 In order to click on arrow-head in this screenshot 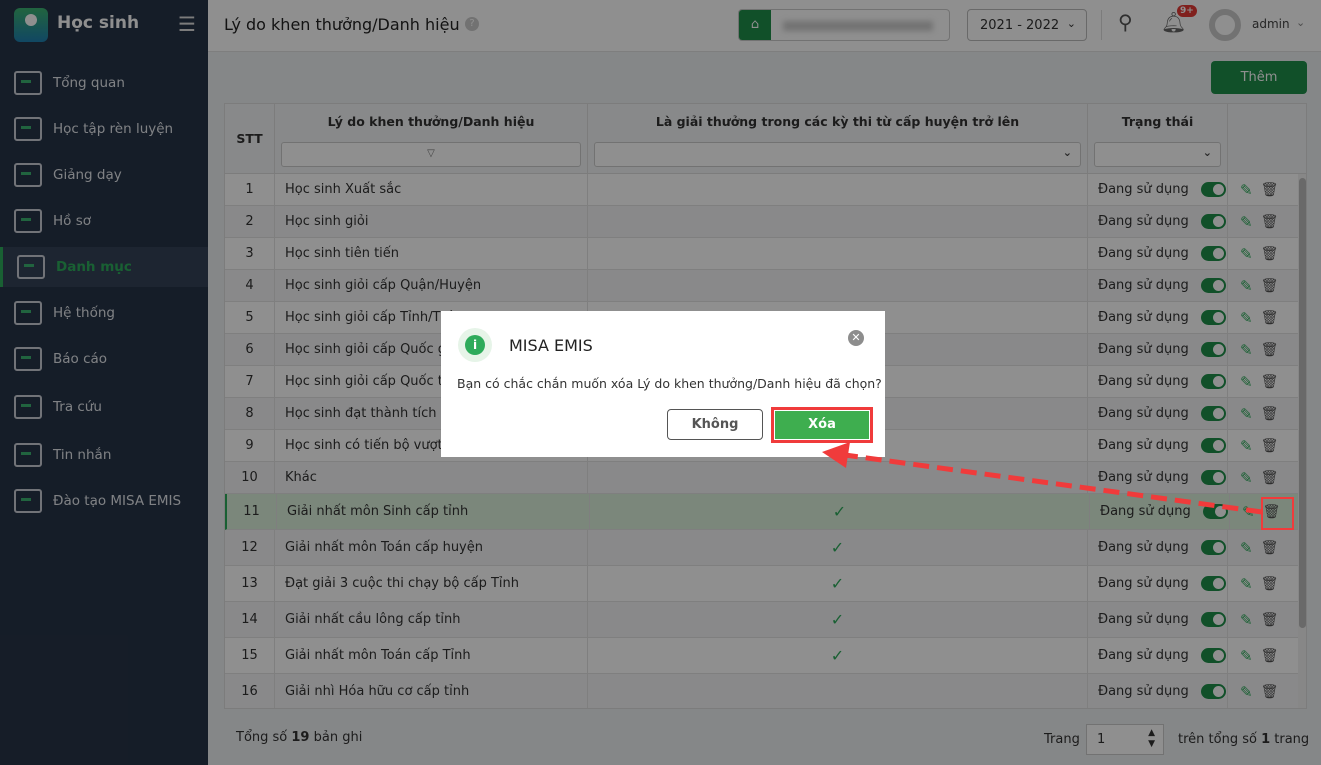, I will do `click(836, 455)`.